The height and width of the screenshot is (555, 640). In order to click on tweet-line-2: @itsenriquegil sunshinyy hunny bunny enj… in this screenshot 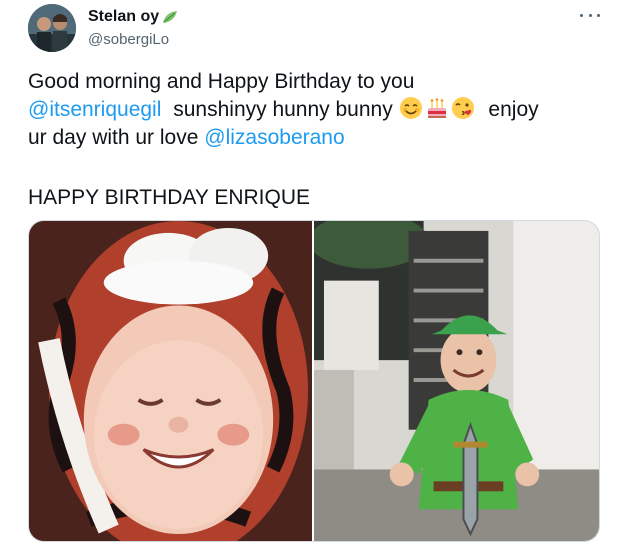, I will do `click(325, 110)`.